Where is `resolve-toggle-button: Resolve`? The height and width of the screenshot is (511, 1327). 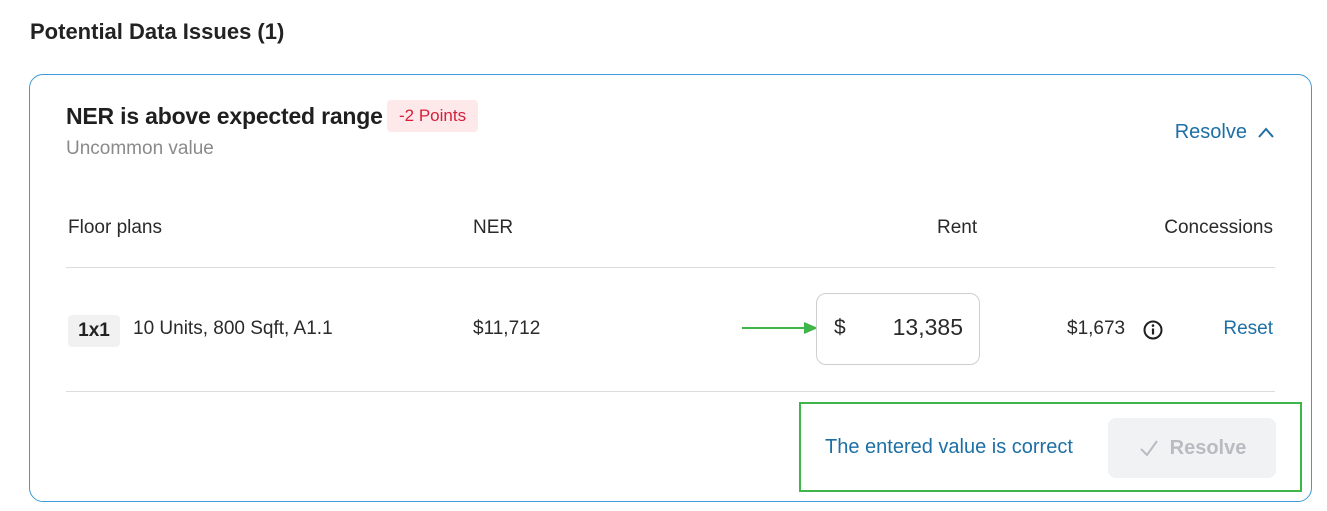
resolve-toggle-button: Resolve is located at coordinates (1225, 132).